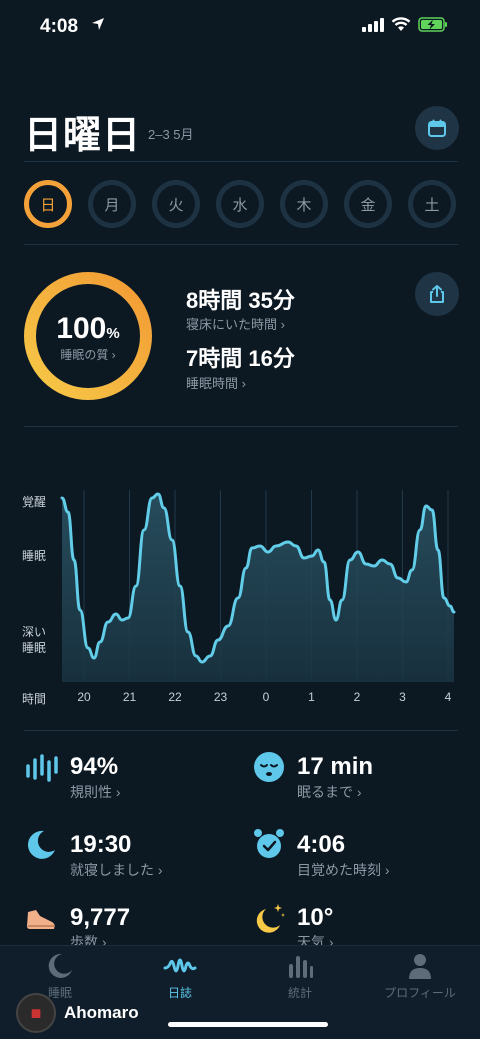 Image resolution: width=480 pixels, height=1039 pixels. Describe the element at coordinates (266, 697) in the screenshot. I see `hour-tick-label: 0` at that location.